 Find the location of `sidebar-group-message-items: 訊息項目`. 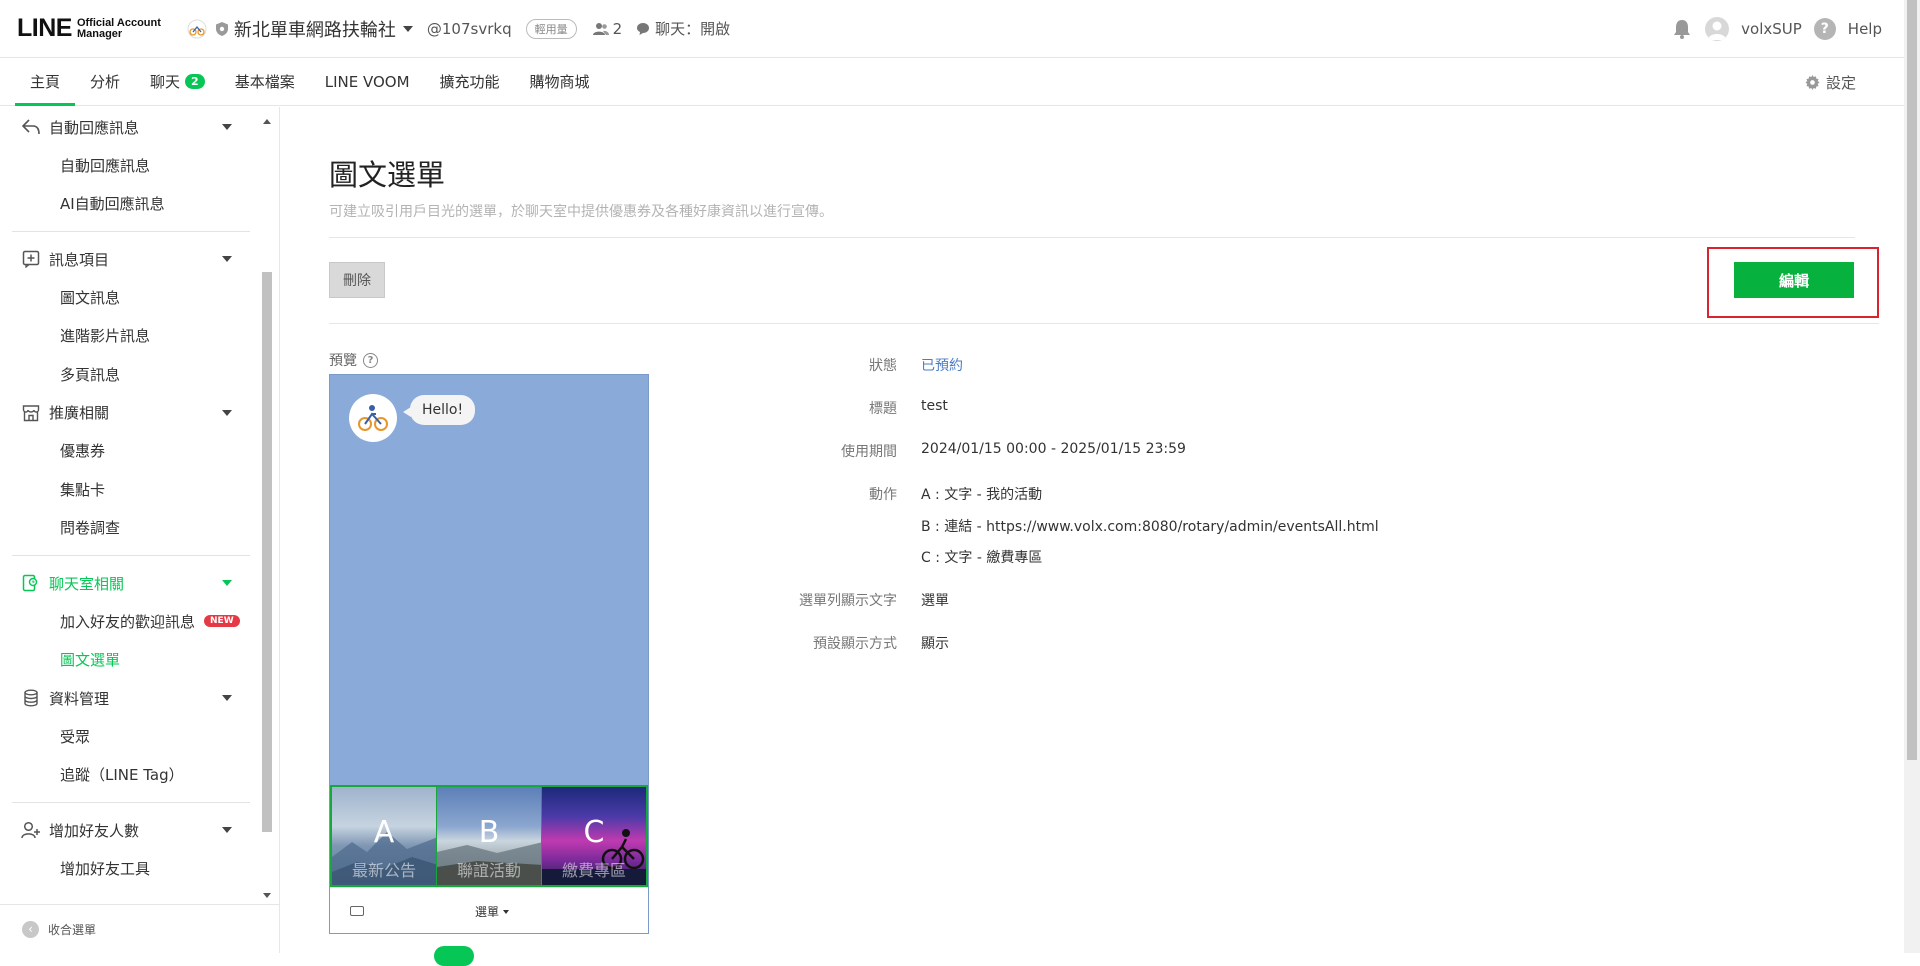

sidebar-group-message-items: 訊息項目 is located at coordinates (130, 259).